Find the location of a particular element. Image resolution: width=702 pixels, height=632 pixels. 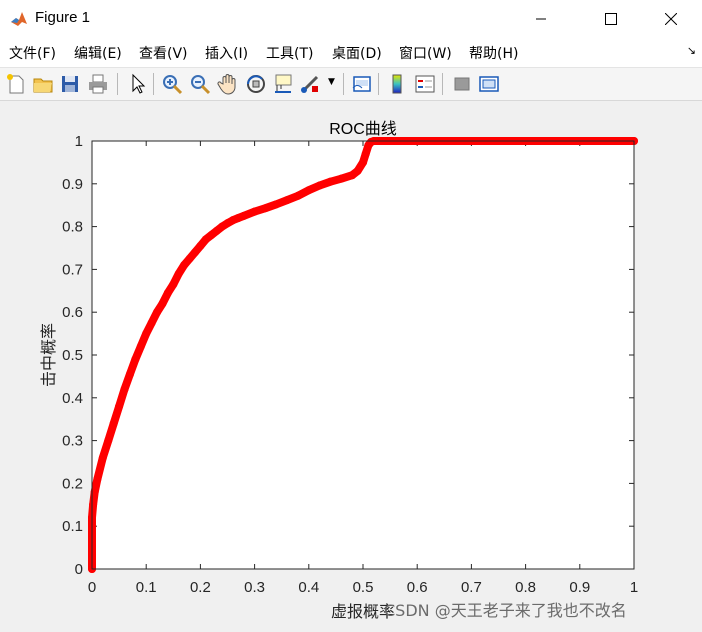

y-tick-label: 0.9 is located at coordinates (72, 184).